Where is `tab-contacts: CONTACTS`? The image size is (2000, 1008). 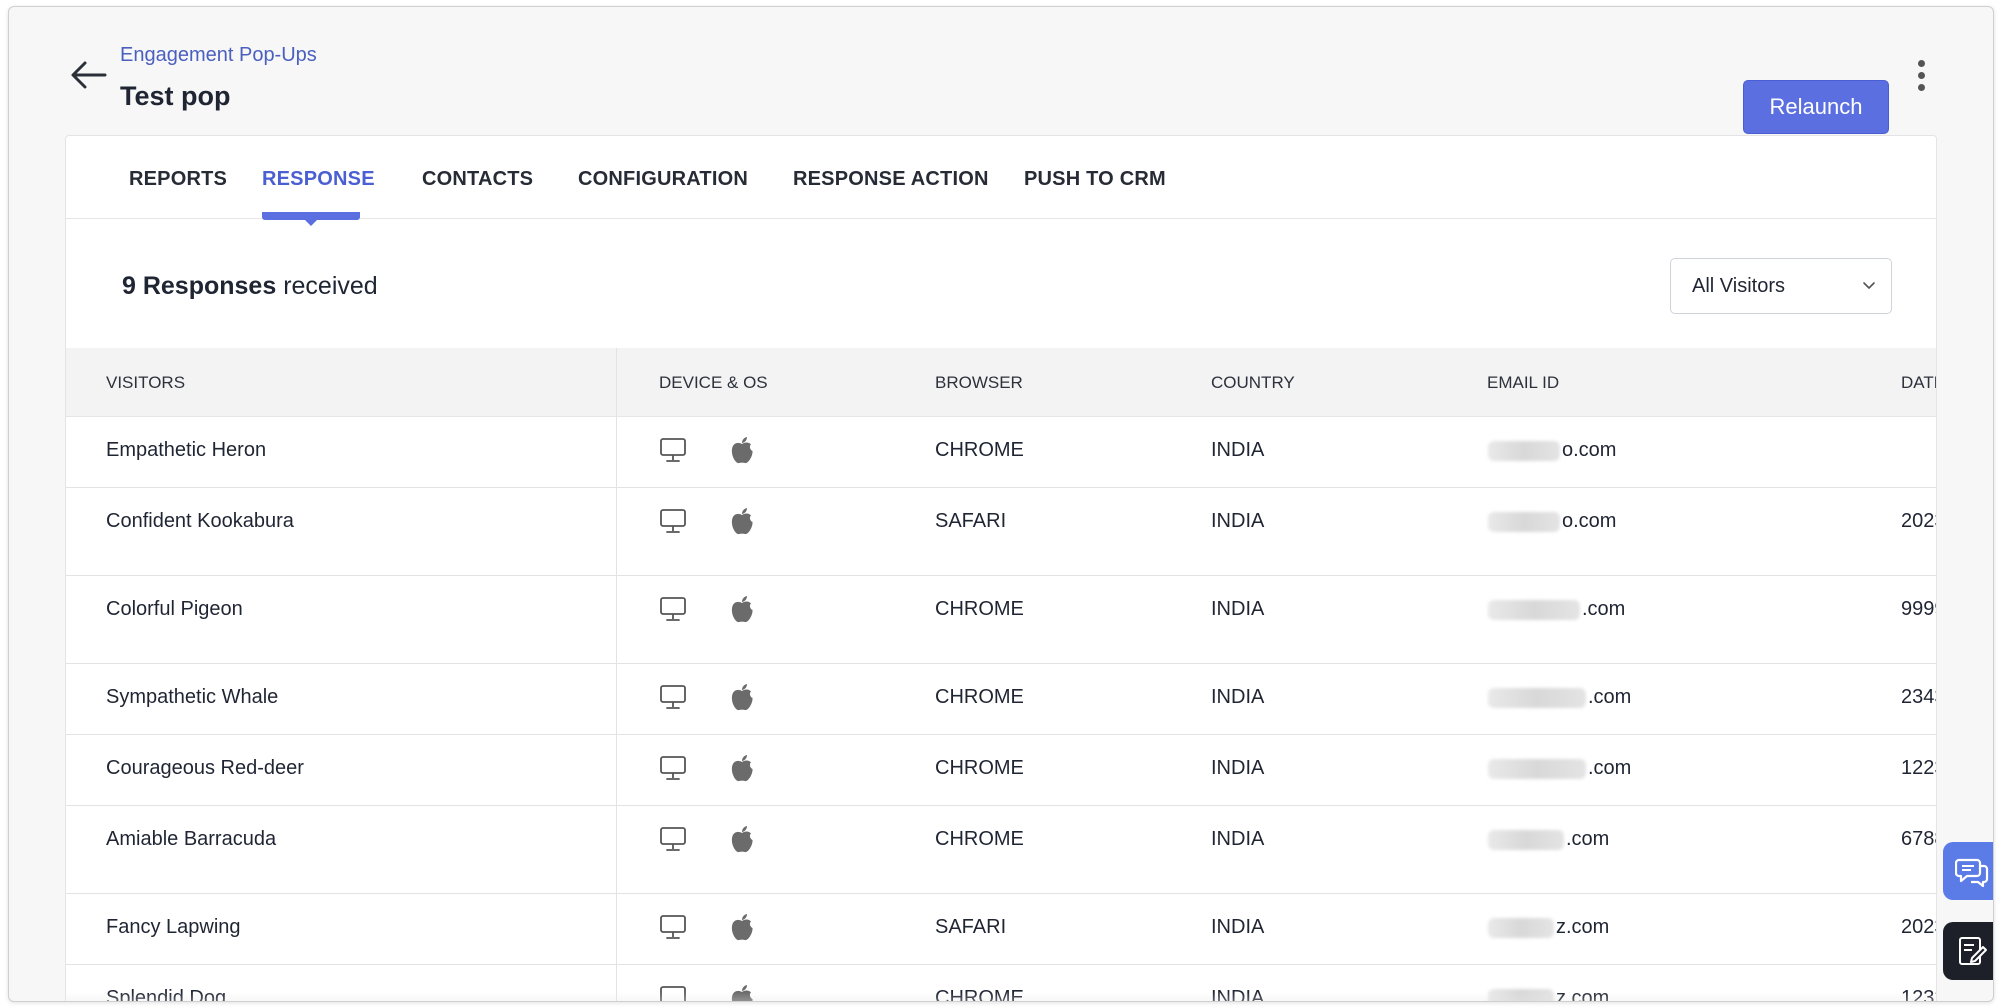 tab-contacts: CONTACTS is located at coordinates (477, 179).